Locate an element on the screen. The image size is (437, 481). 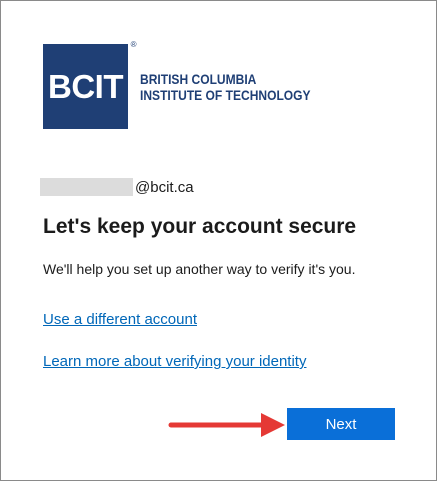
logo-mark: BCIT ® is located at coordinates (90, 84).